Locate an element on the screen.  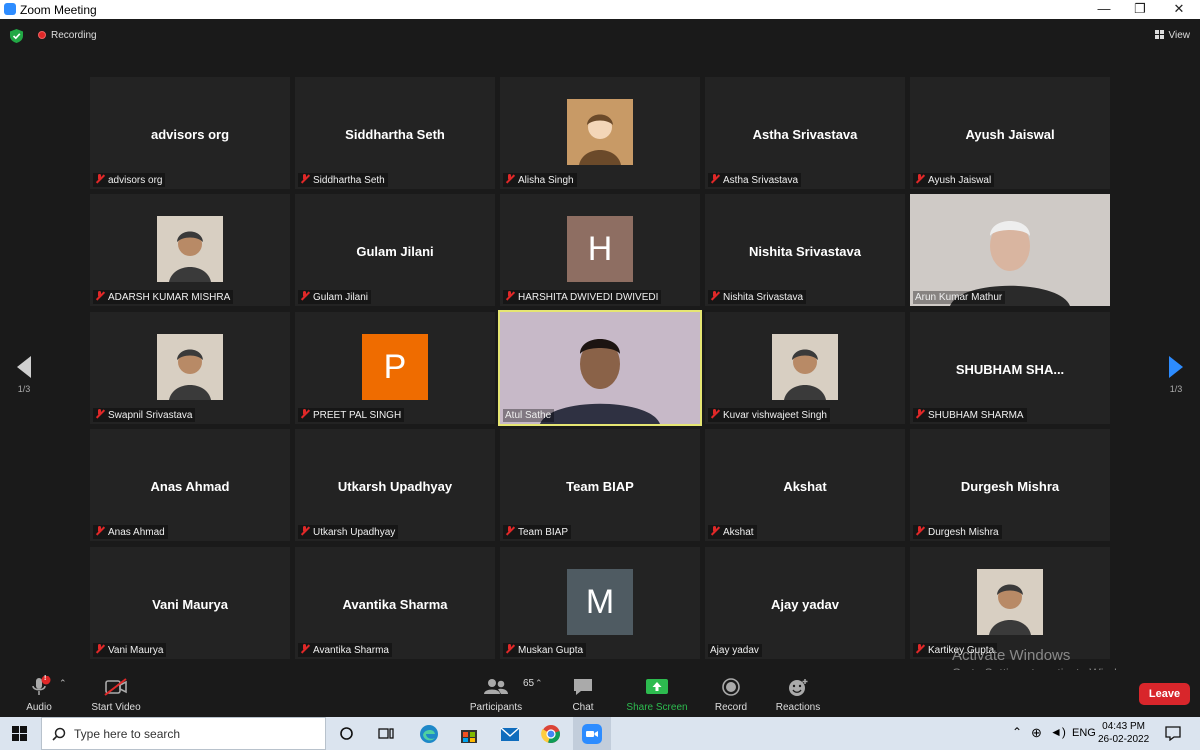
participant-name: Avantika Sharma is located at coordinates (351, 650).